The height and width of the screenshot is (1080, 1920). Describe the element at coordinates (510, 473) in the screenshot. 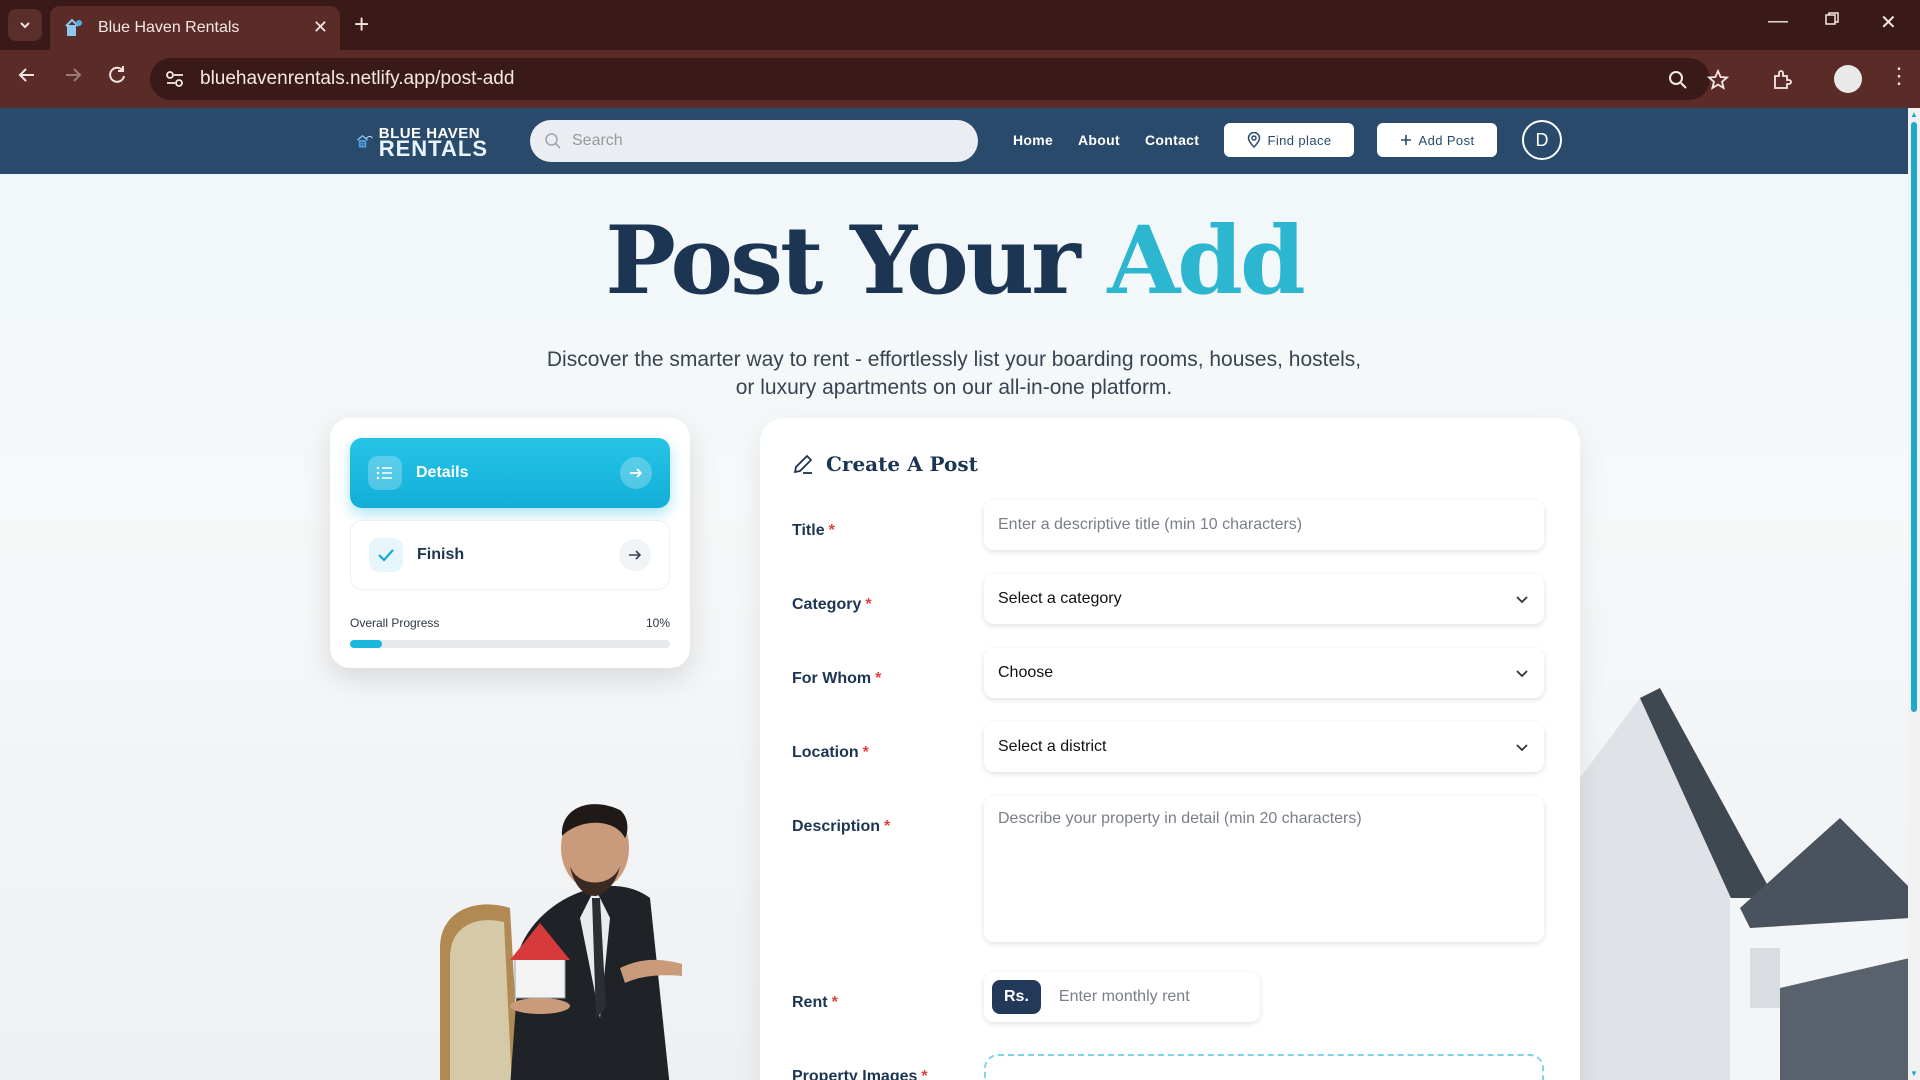

I see `step-details: Details` at that location.